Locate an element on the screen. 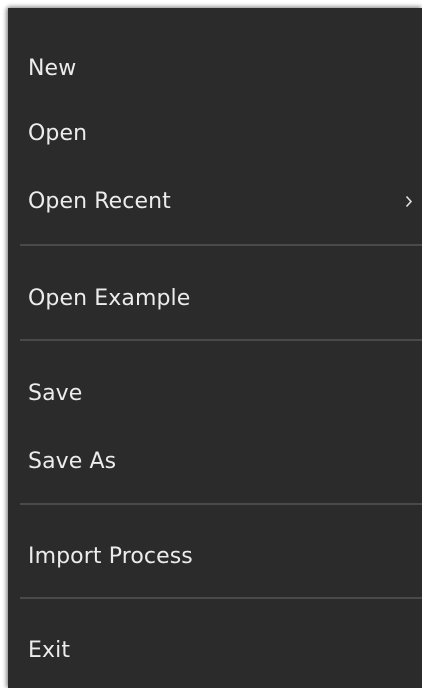 This screenshot has width=422, height=688. menu-item-label: Open Example is located at coordinates (109, 298).